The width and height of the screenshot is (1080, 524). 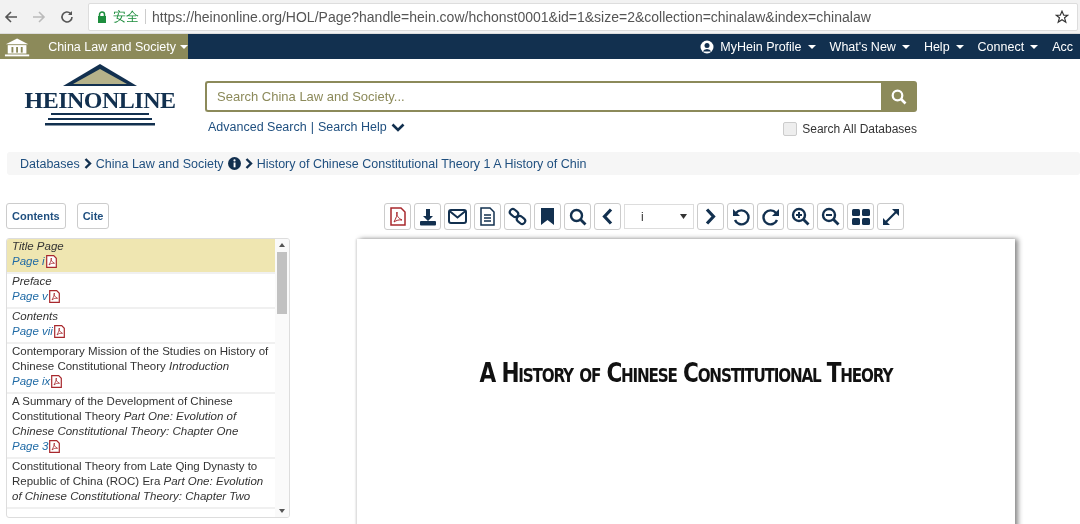 What do you see at coordinates (141, 291) in the screenshot?
I see `toc-entry: Preface Page v` at bounding box center [141, 291].